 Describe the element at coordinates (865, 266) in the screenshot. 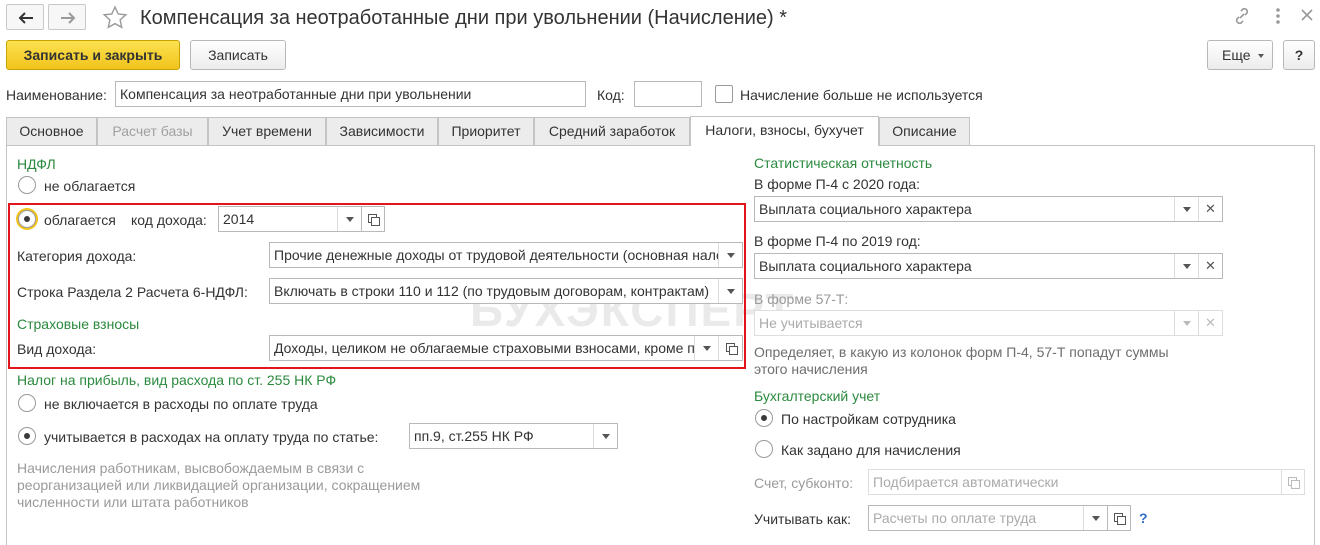

I see `p4-2019-value: Выплата социального характера` at that location.